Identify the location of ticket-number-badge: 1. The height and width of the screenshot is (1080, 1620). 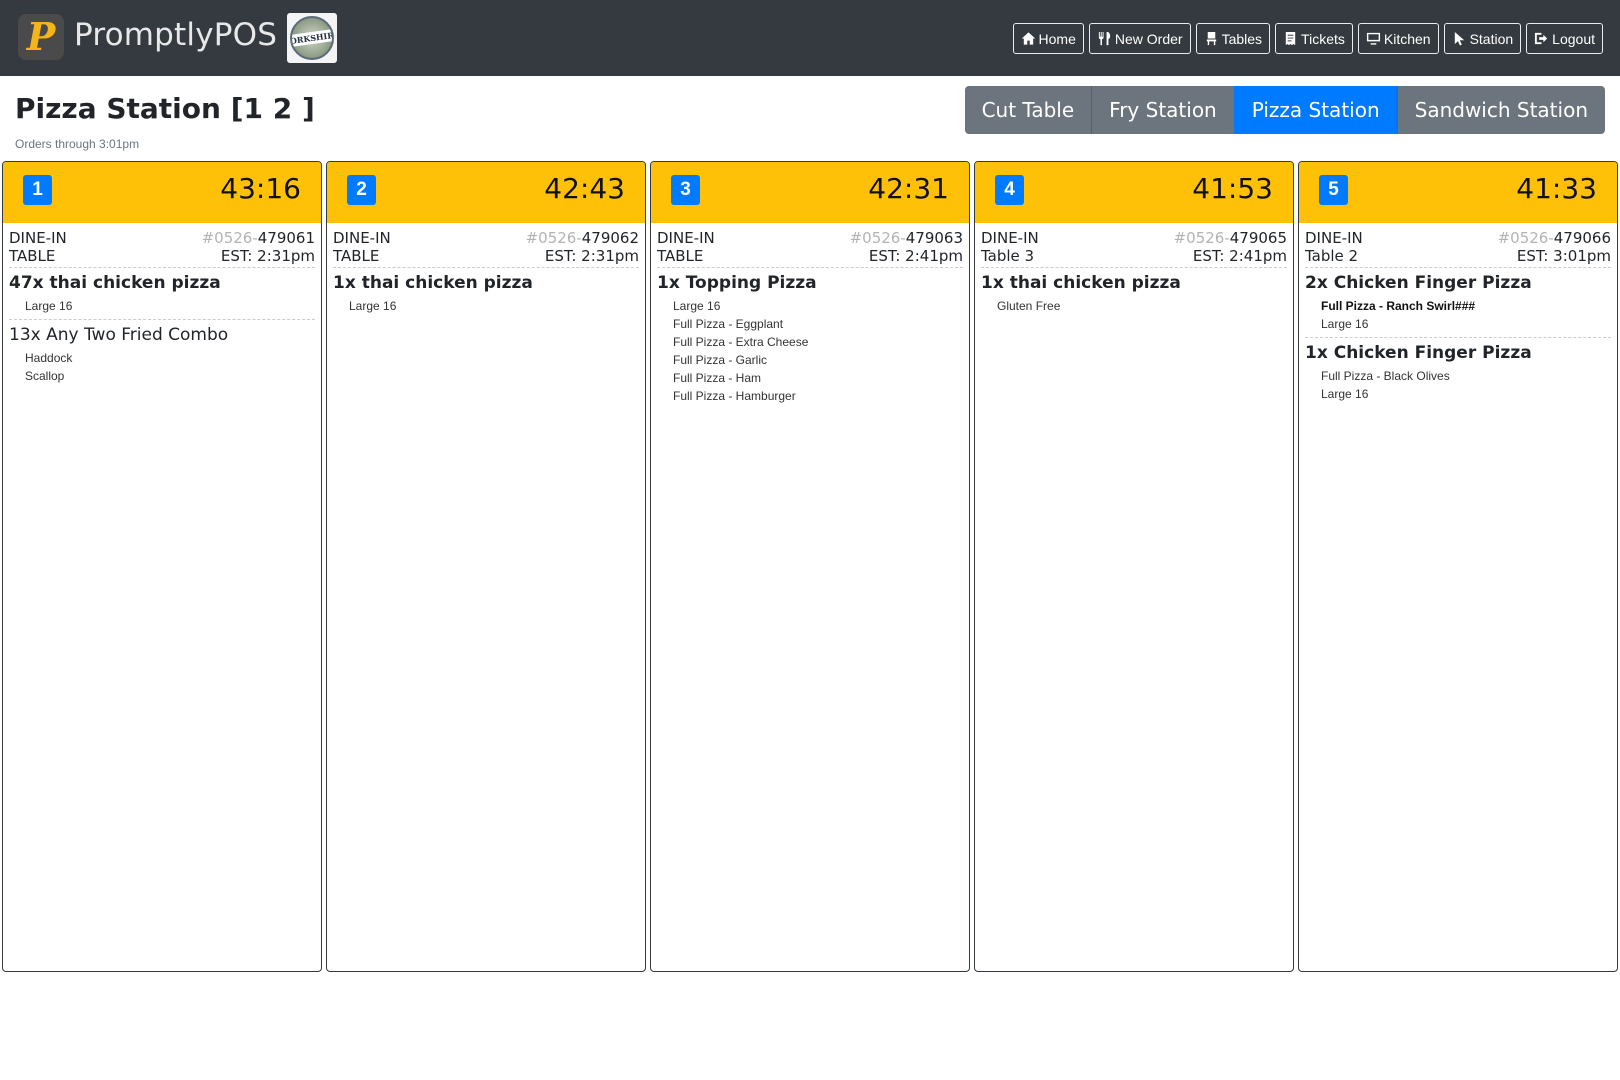
(37, 190).